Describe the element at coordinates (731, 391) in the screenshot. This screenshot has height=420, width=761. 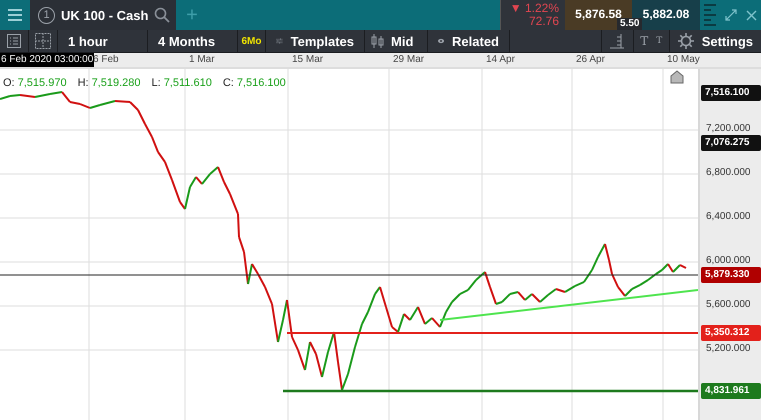
I see `price-tag: 4,831.961` at that location.